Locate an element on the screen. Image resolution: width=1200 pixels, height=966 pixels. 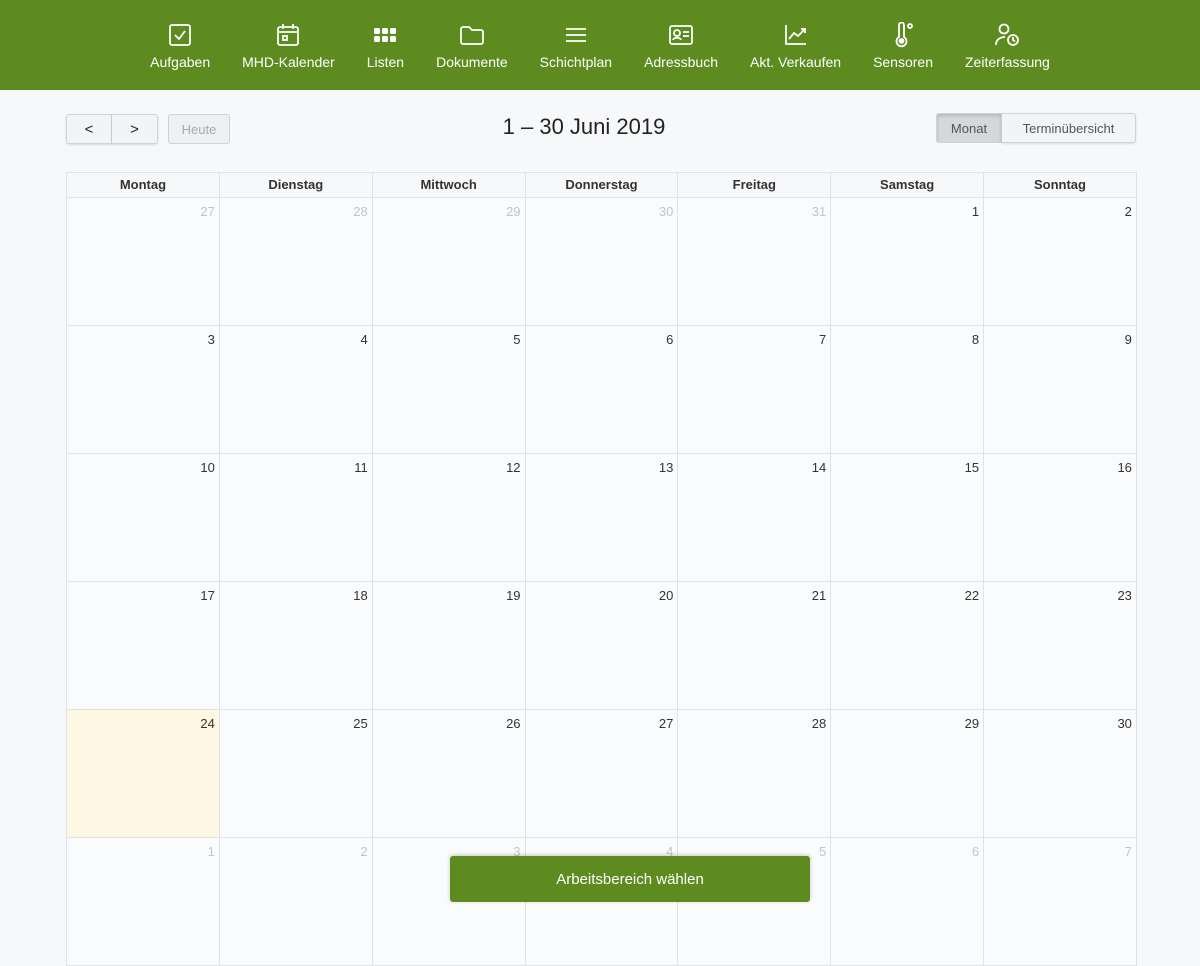
choose-workspace-button: Arbeitsbereich wählen is located at coordinates (630, 879).